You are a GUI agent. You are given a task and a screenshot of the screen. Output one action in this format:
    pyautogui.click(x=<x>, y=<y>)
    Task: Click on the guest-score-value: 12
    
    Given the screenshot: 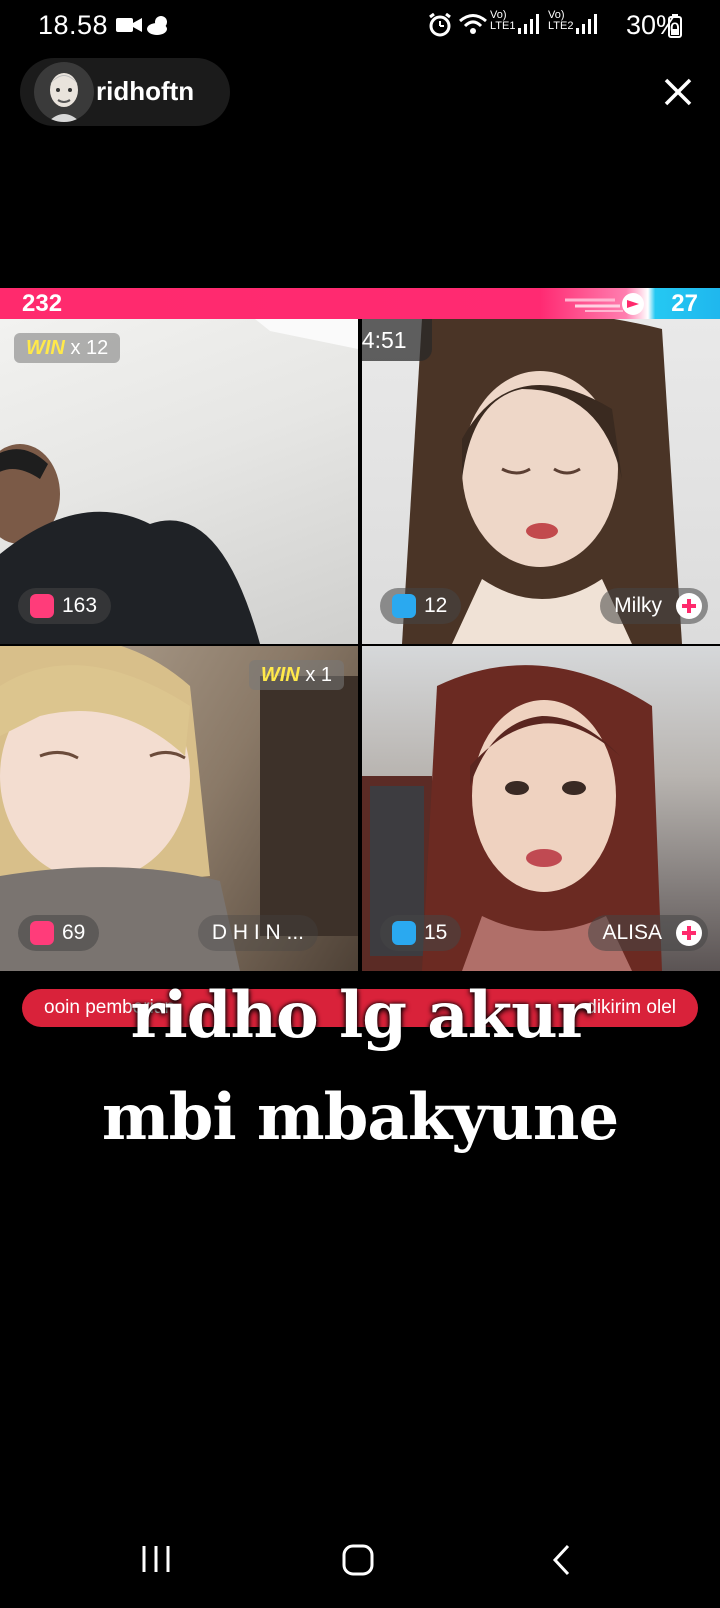 What is the action you would take?
    pyautogui.click(x=436, y=605)
    